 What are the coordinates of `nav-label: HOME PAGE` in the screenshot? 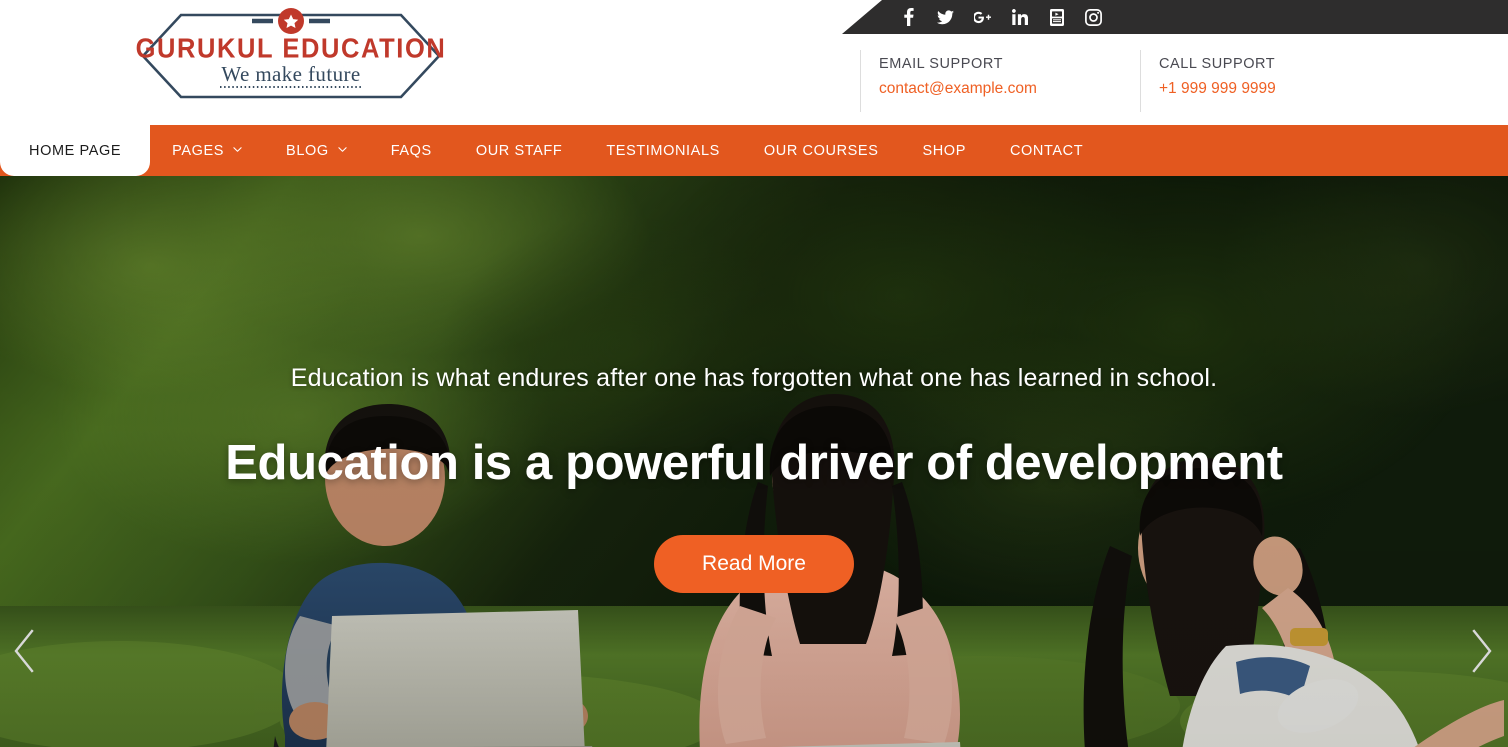 It's located at (75, 150).